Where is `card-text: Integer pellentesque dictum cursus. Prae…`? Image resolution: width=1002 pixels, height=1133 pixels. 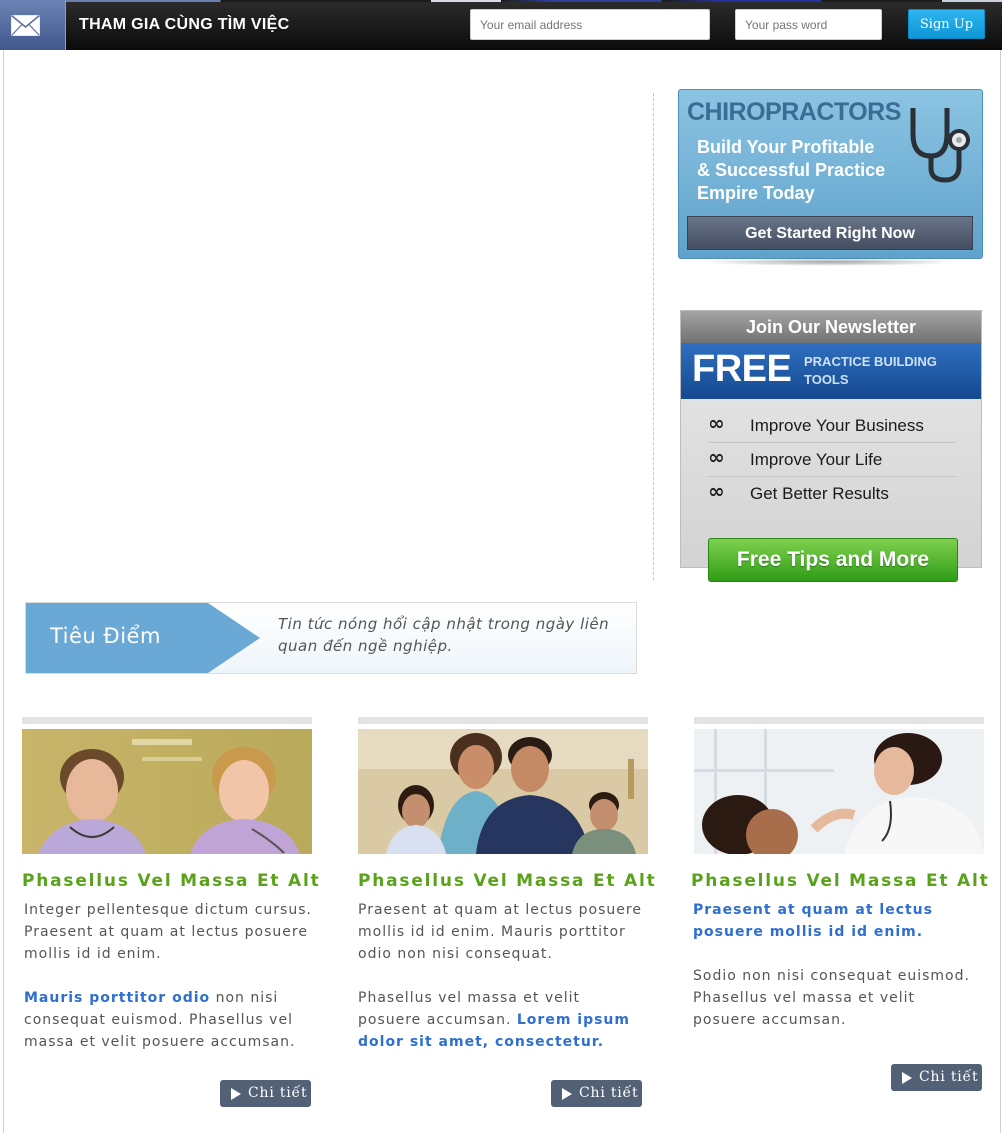 card-text: Integer pellentesque dictum cursus. Prae… is located at coordinates (168, 987).